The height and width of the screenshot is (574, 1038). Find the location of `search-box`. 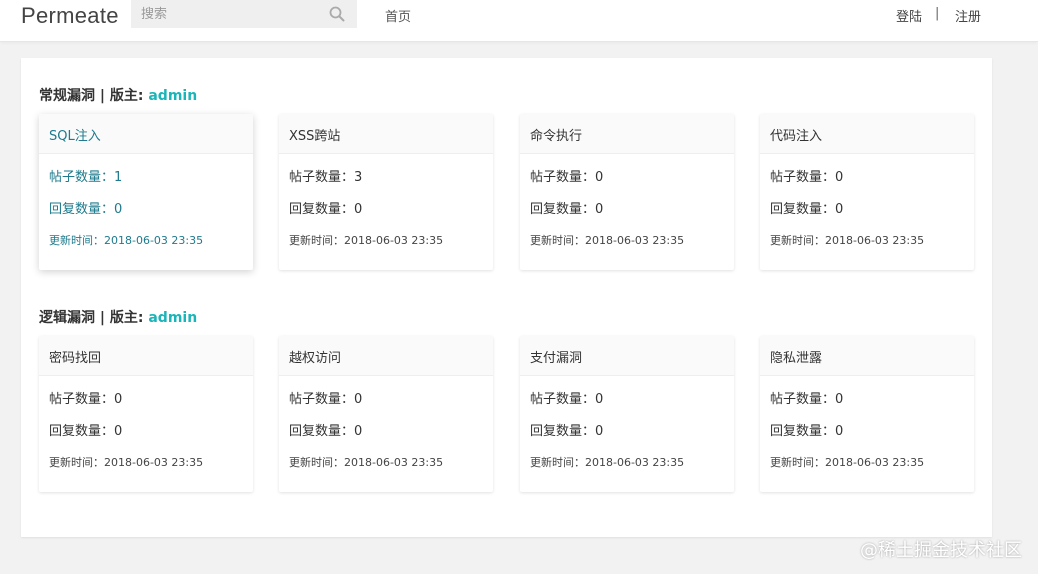

search-box is located at coordinates (244, 14).